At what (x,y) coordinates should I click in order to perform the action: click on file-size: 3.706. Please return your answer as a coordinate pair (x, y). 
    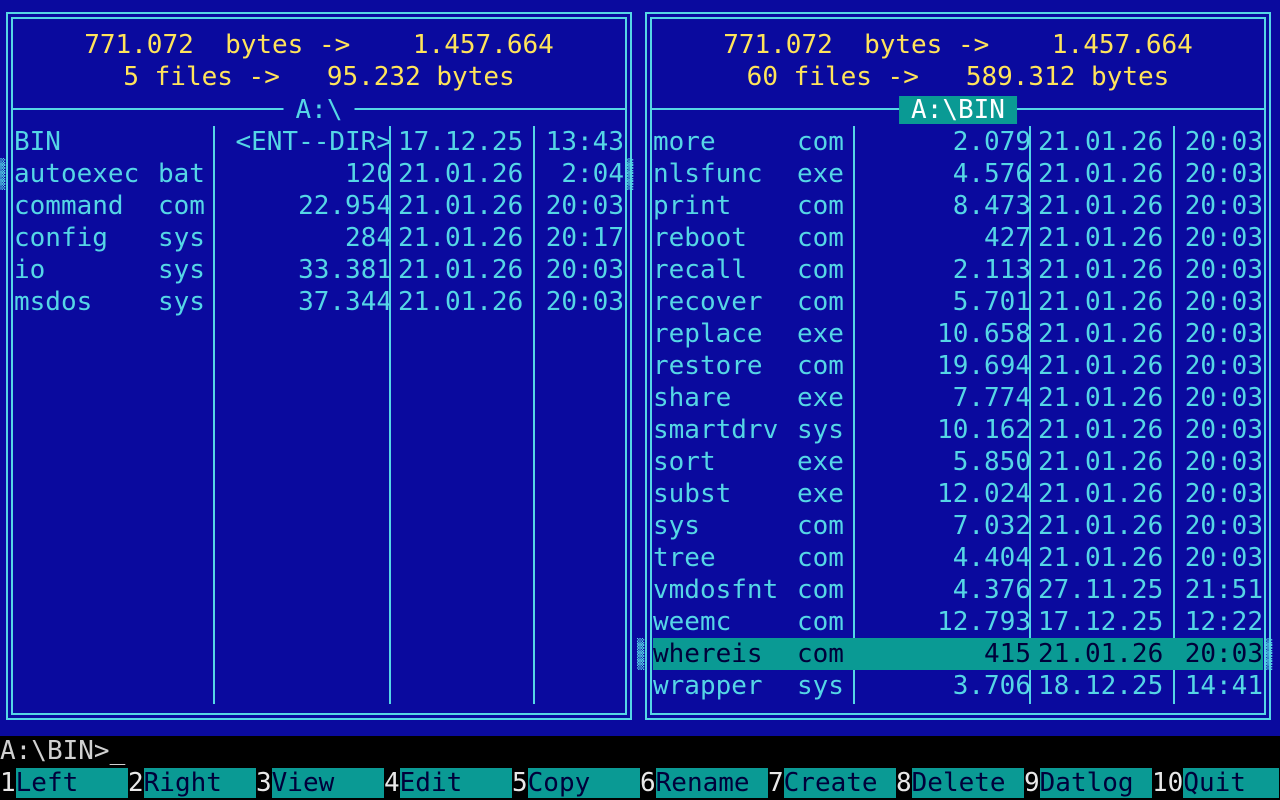
    Looking at the image, I should click on (991, 686).